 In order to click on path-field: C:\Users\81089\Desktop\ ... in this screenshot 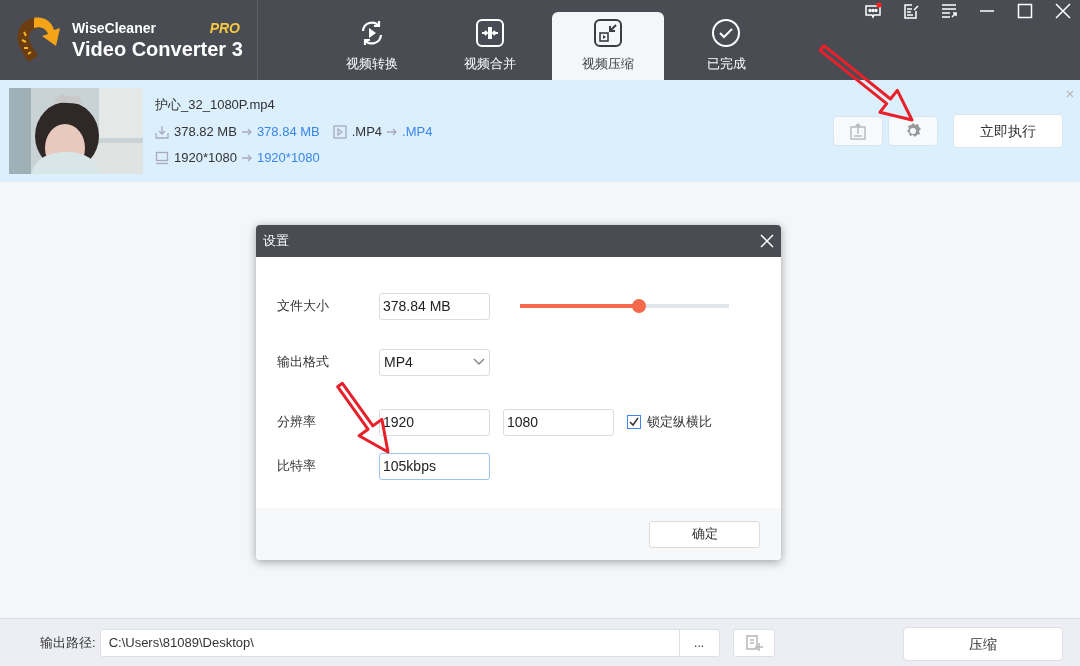, I will do `click(409, 642)`.